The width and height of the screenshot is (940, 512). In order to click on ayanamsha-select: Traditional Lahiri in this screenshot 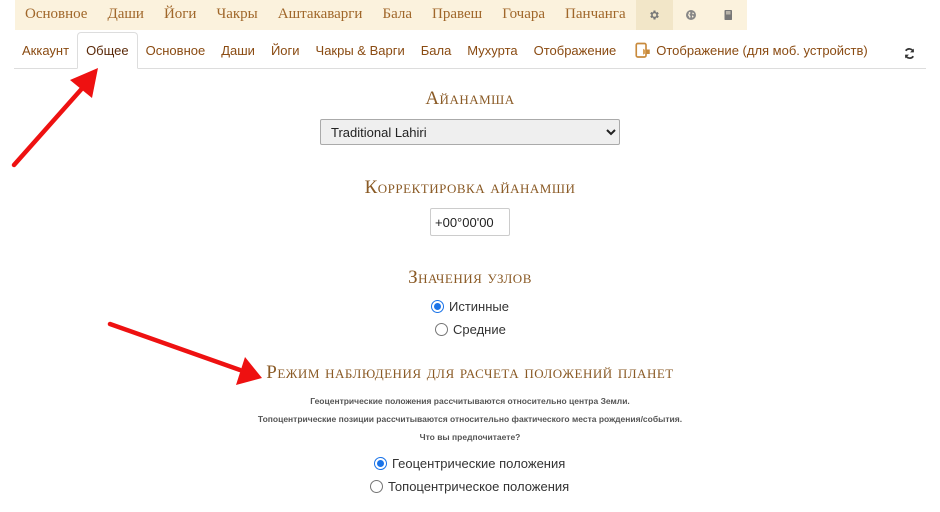, I will do `click(470, 132)`.